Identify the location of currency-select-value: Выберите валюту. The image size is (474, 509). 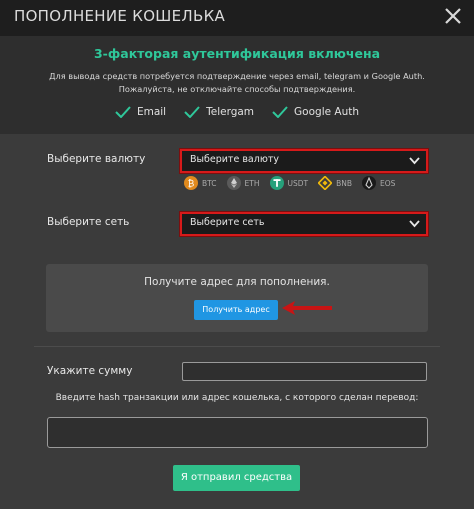
(234, 159).